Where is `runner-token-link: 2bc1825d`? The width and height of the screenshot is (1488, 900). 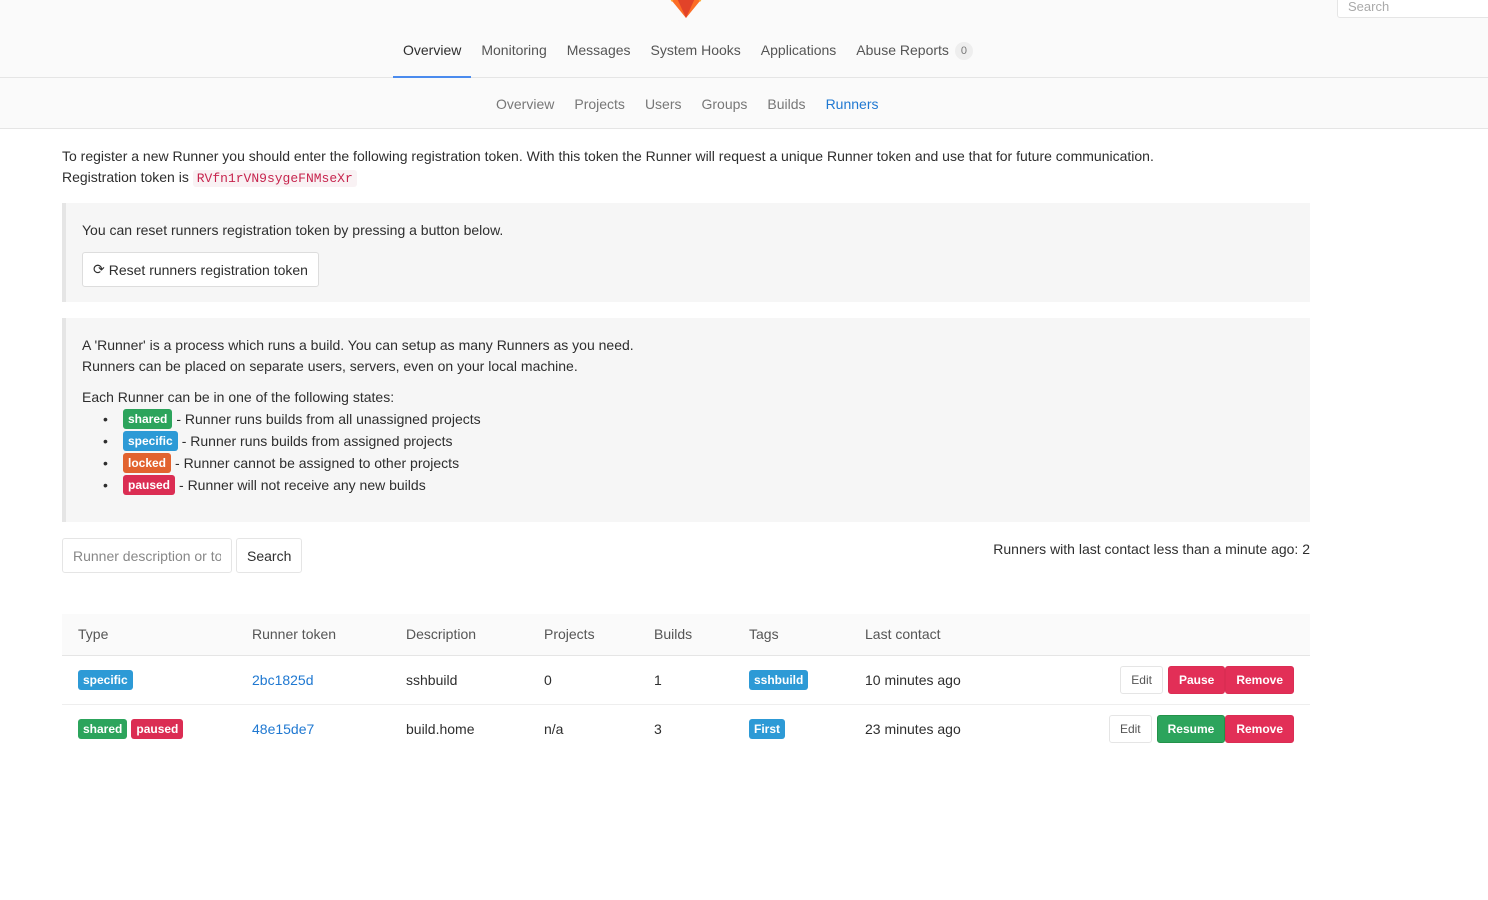 runner-token-link: 2bc1825d is located at coordinates (283, 680).